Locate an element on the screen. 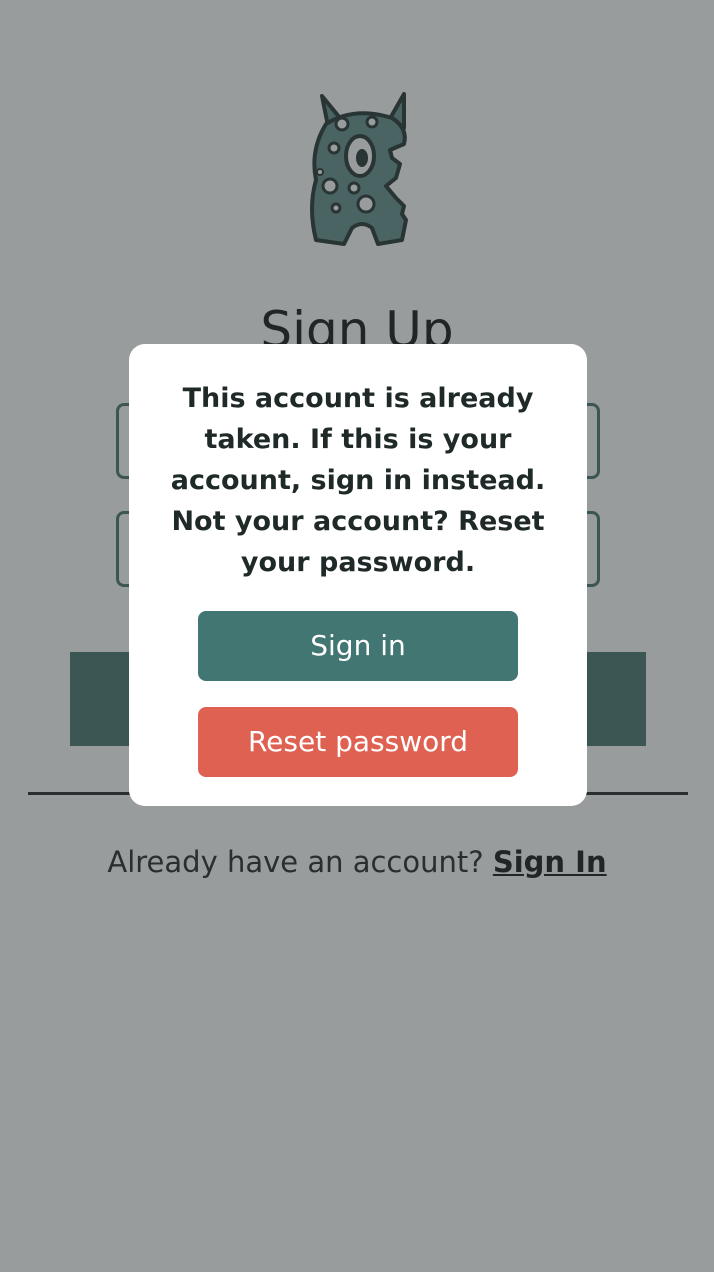 This screenshot has width=714, height=1272. dialog-sign-in-button: Sign in is located at coordinates (358, 646).